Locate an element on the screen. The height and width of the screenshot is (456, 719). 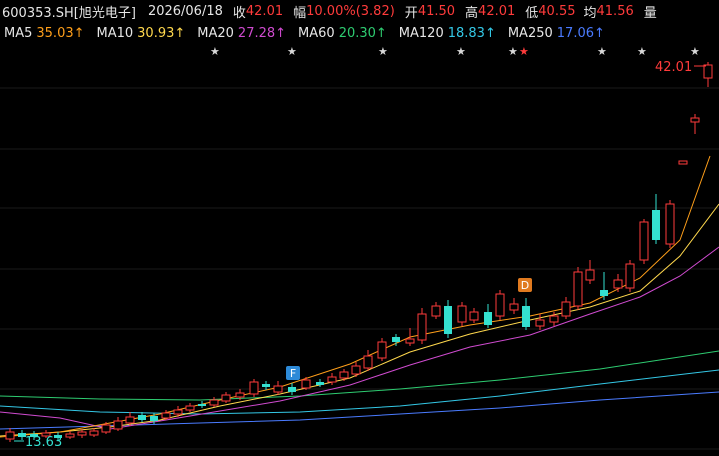
ma10-label: MA10 is located at coordinates (115, 33).